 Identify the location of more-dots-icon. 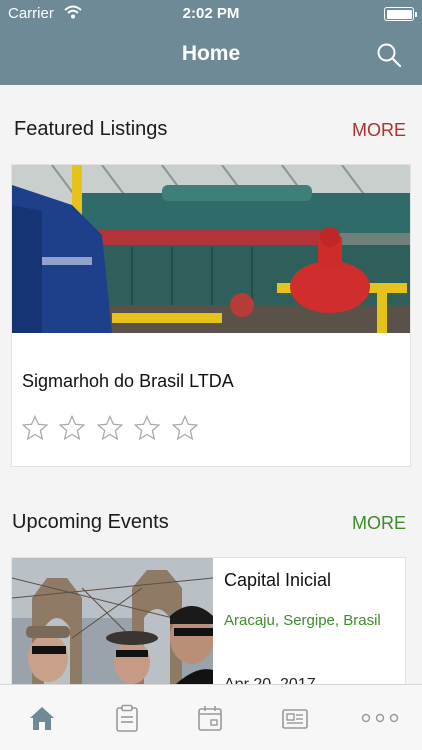
(380, 718).